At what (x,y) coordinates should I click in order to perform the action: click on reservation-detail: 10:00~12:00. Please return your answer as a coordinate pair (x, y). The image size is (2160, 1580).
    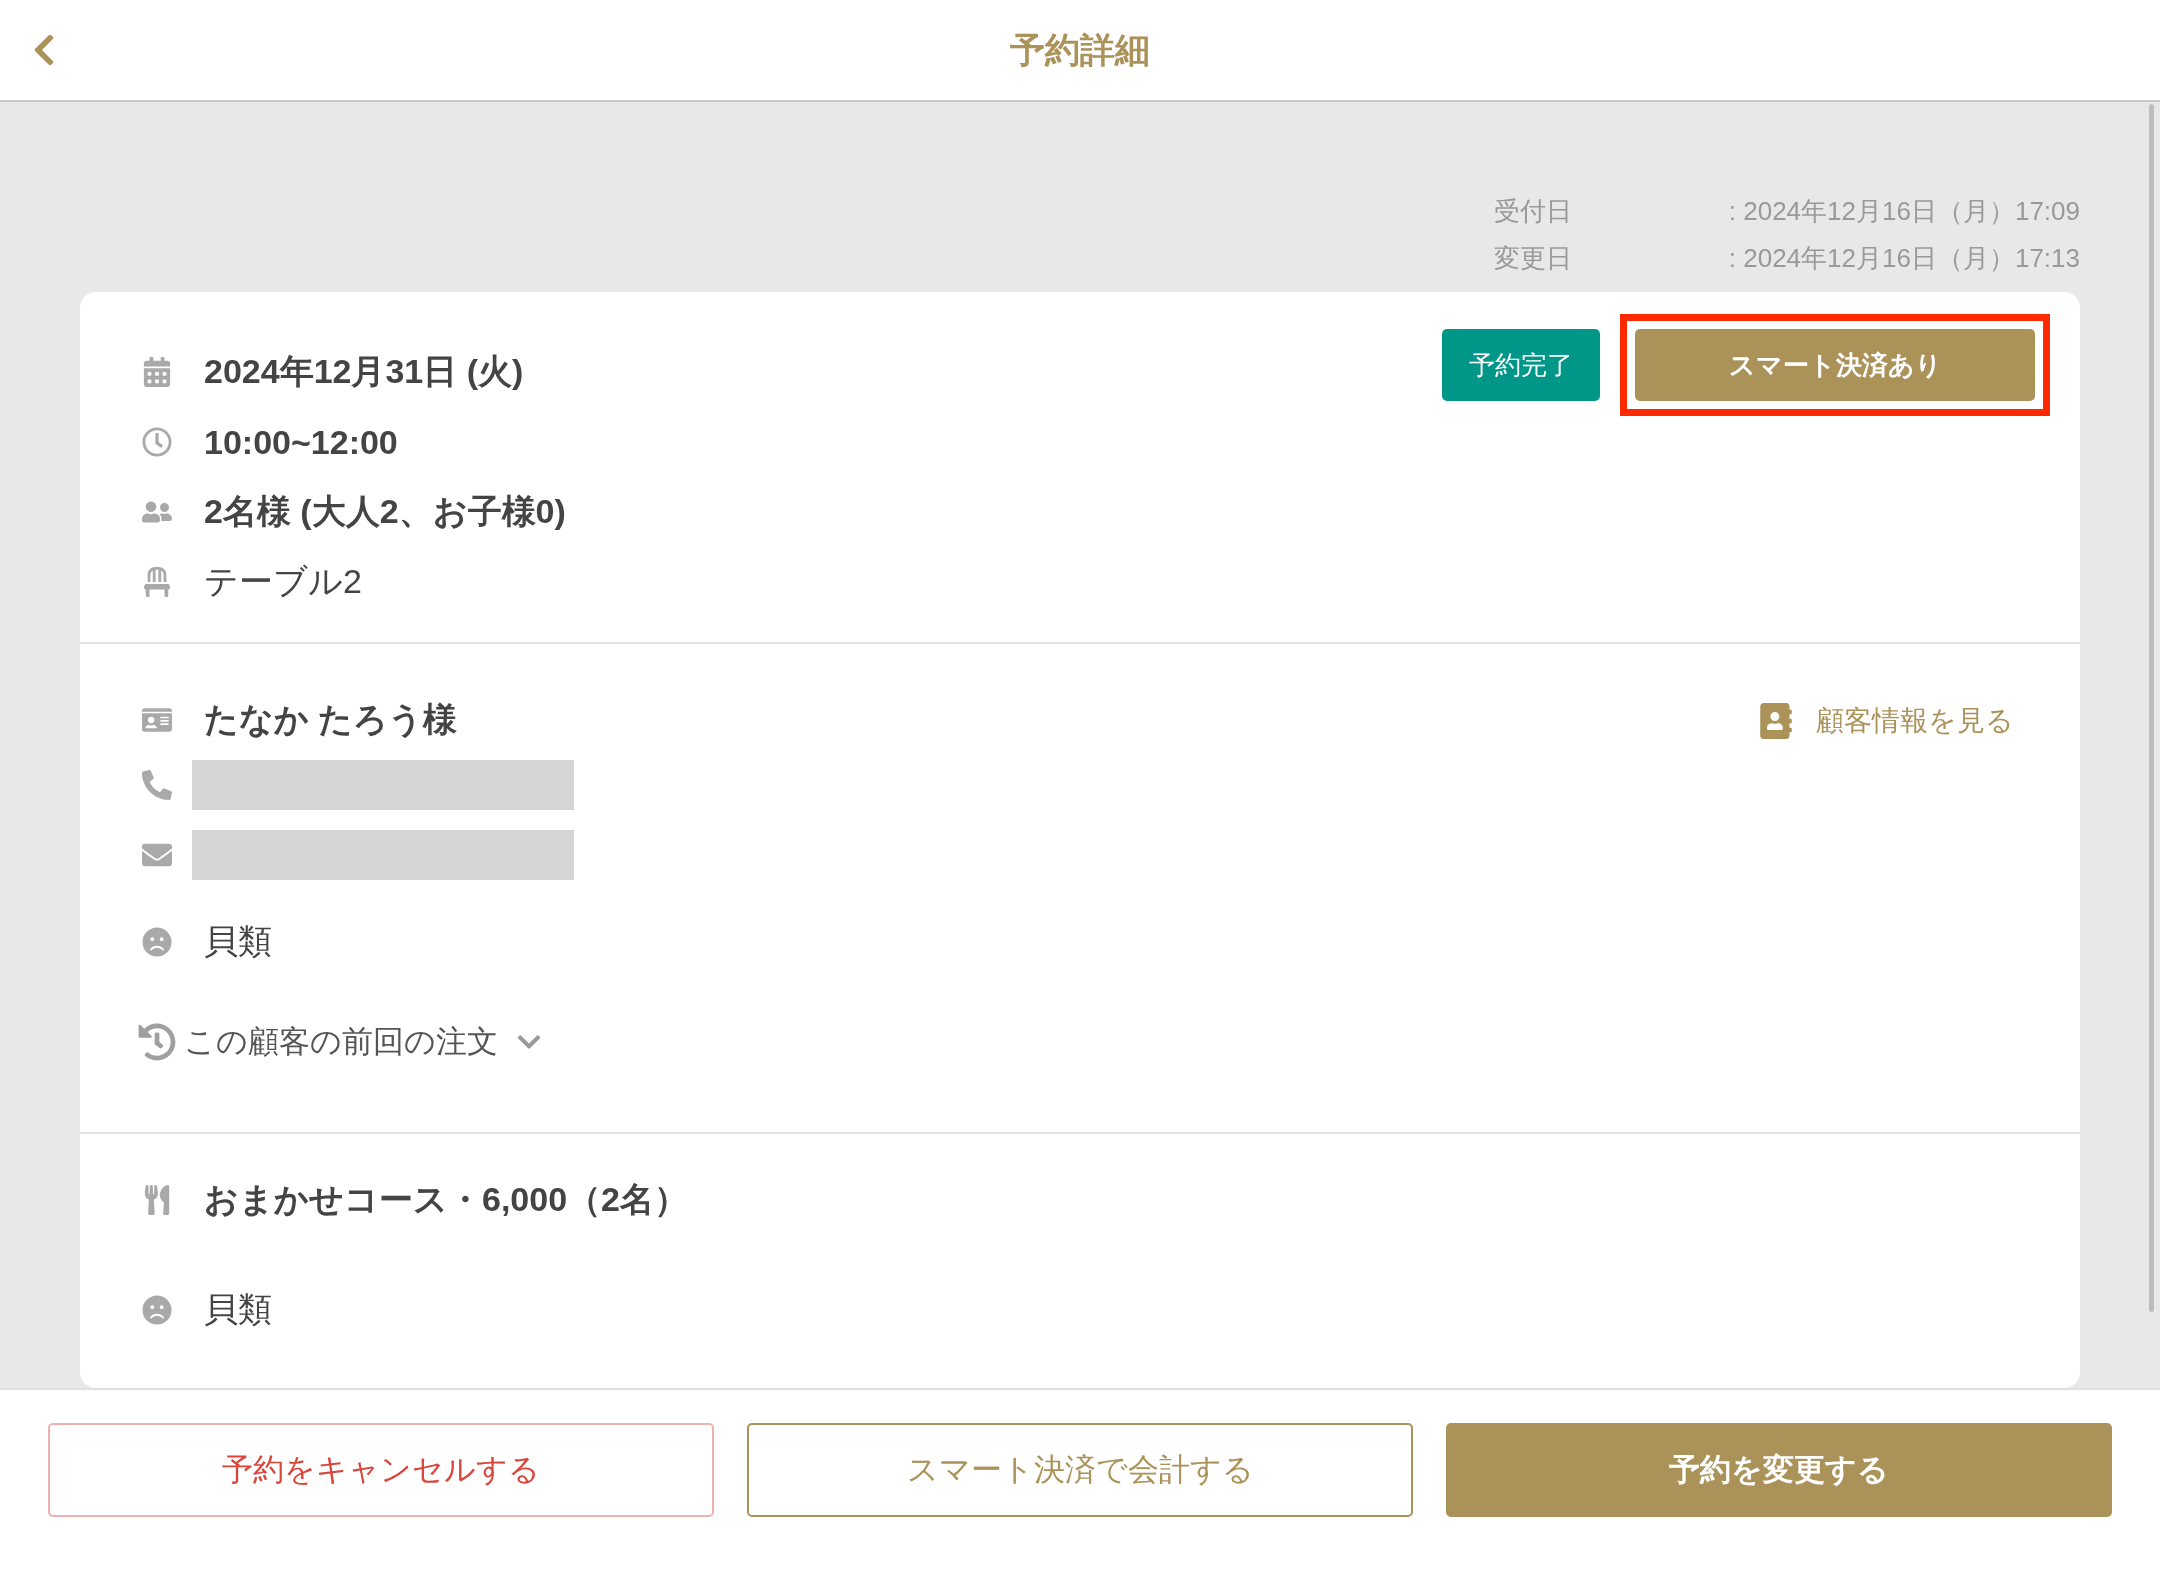
    Looking at the image, I should click on (301, 442).